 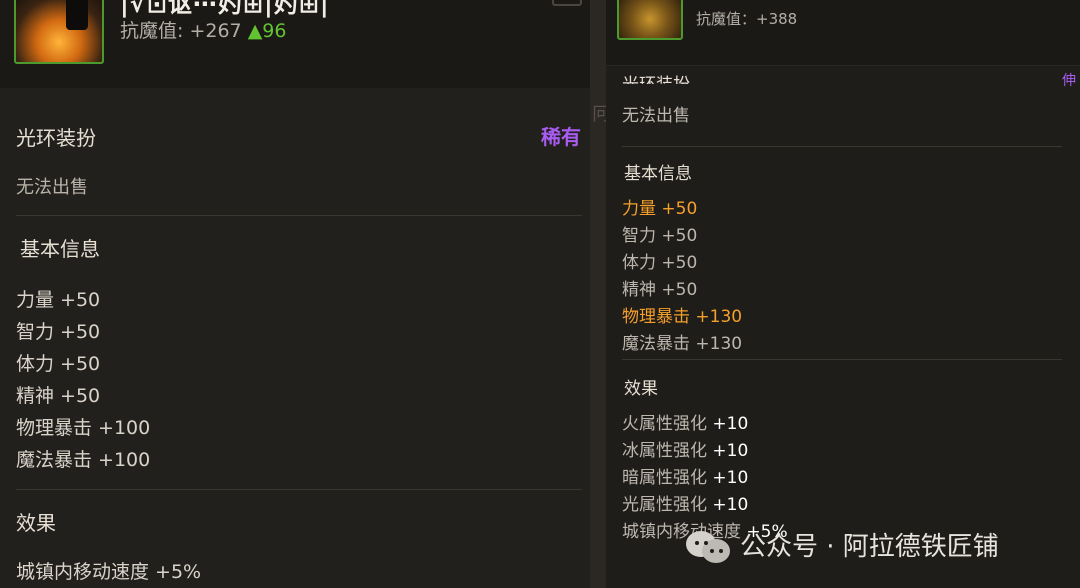 I want to click on close-button, so click(x=567, y=3).